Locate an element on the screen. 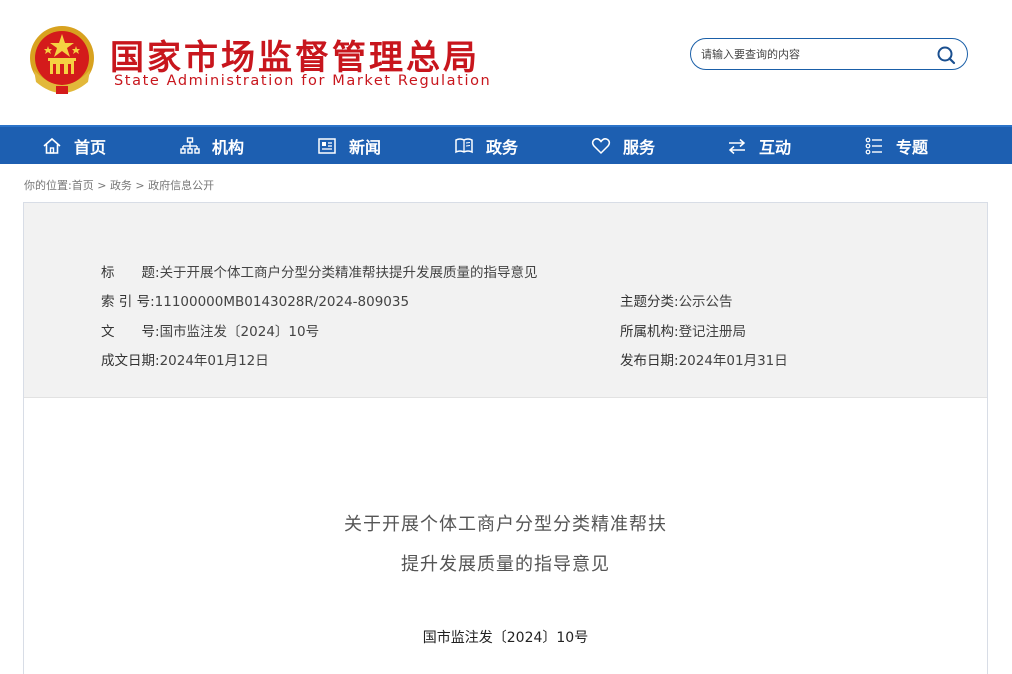 Image resolution: width=1012 pixels, height=674 pixels. nav-item-interaction: 互动 is located at coordinates (759, 145).